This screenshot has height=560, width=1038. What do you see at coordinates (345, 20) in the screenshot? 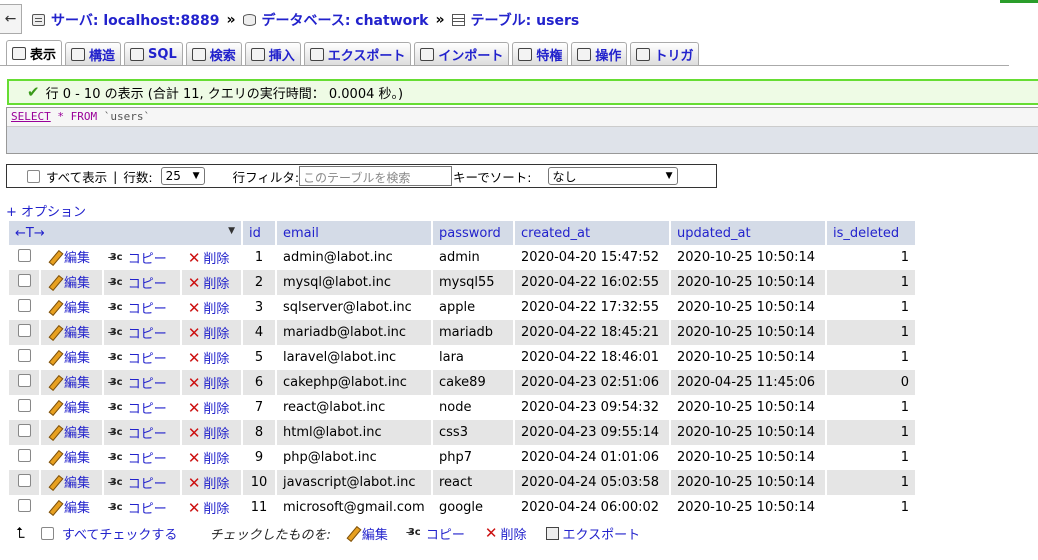
I see `breadcrumb-database: データベース: chatwork` at bounding box center [345, 20].